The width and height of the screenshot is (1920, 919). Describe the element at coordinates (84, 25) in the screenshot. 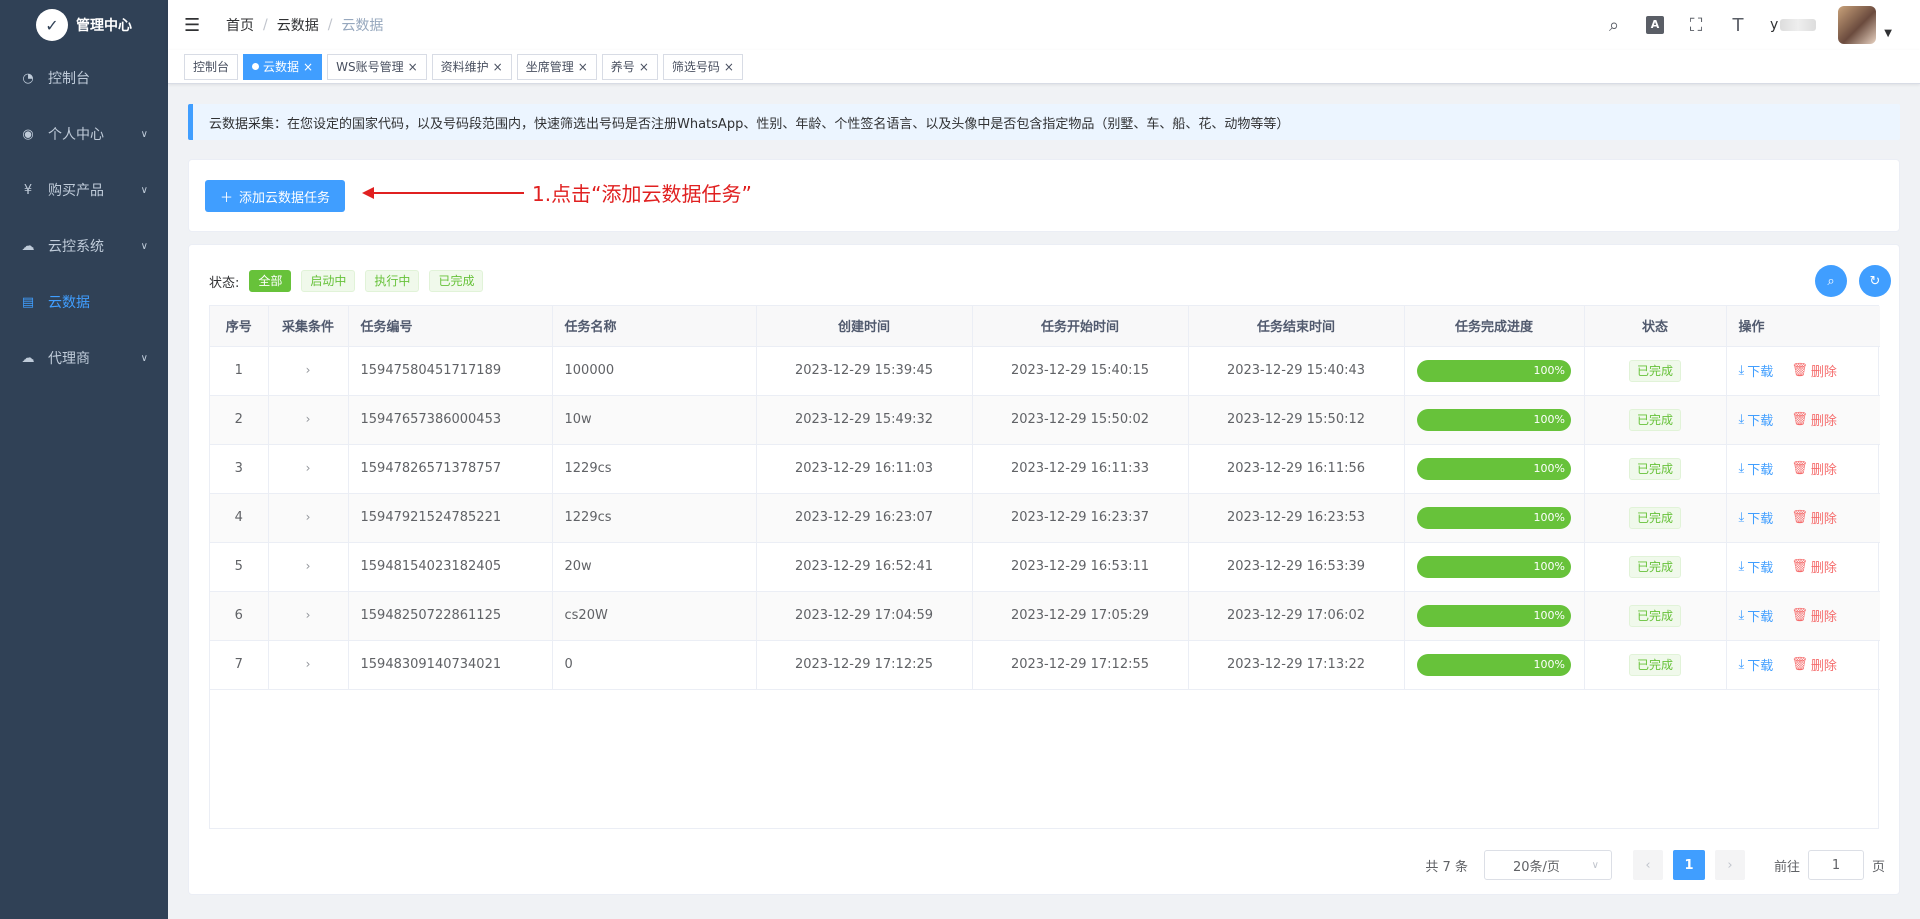

I see `logo: ✓ 管理中心` at that location.